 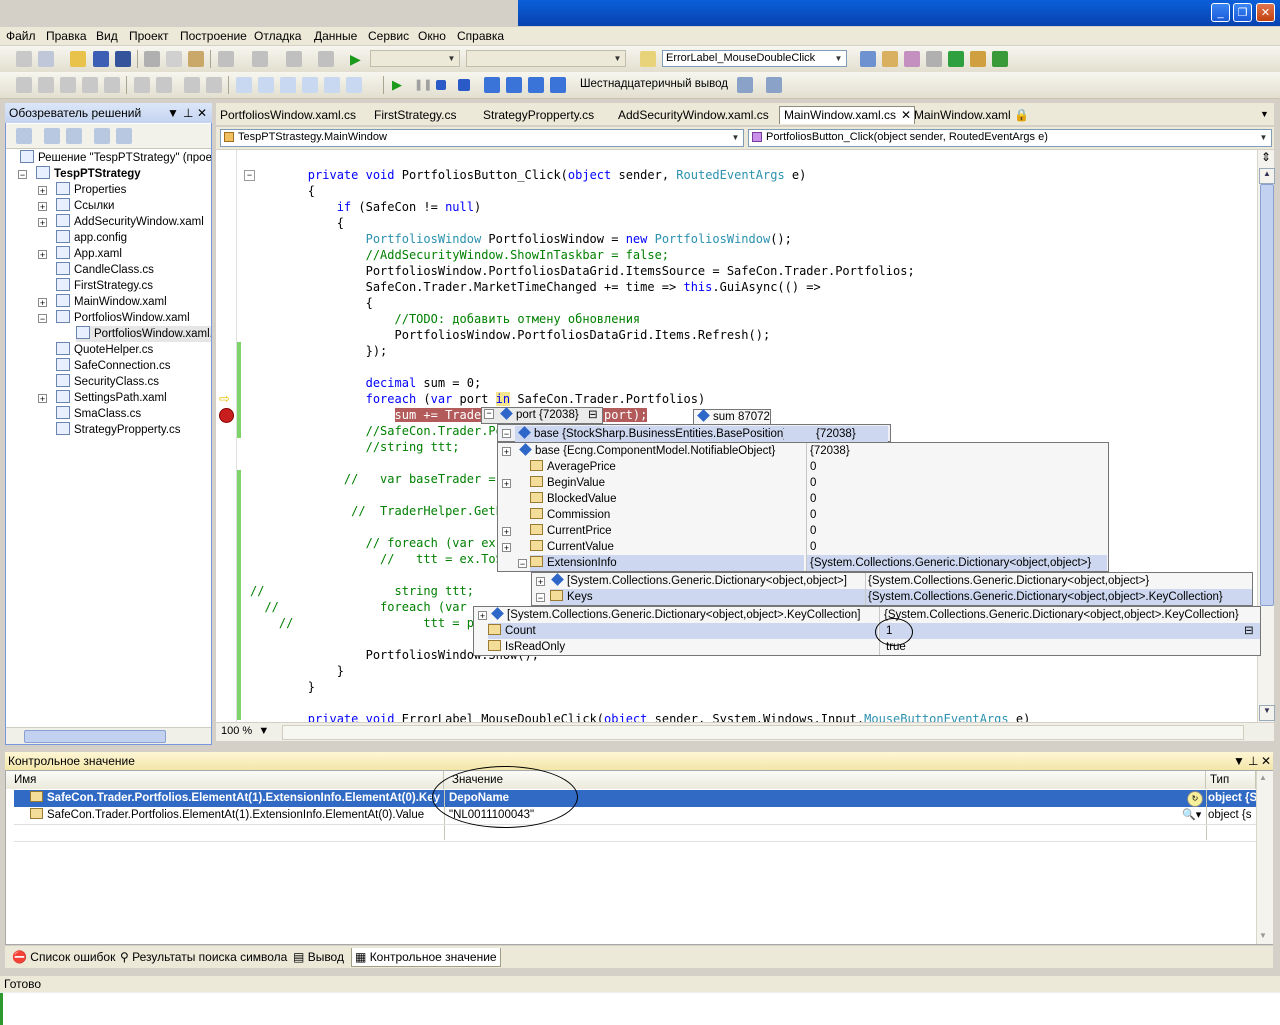 What do you see at coordinates (667, 483) in the screenshot?
I see `datatip-row: BeginValue` at bounding box center [667, 483].